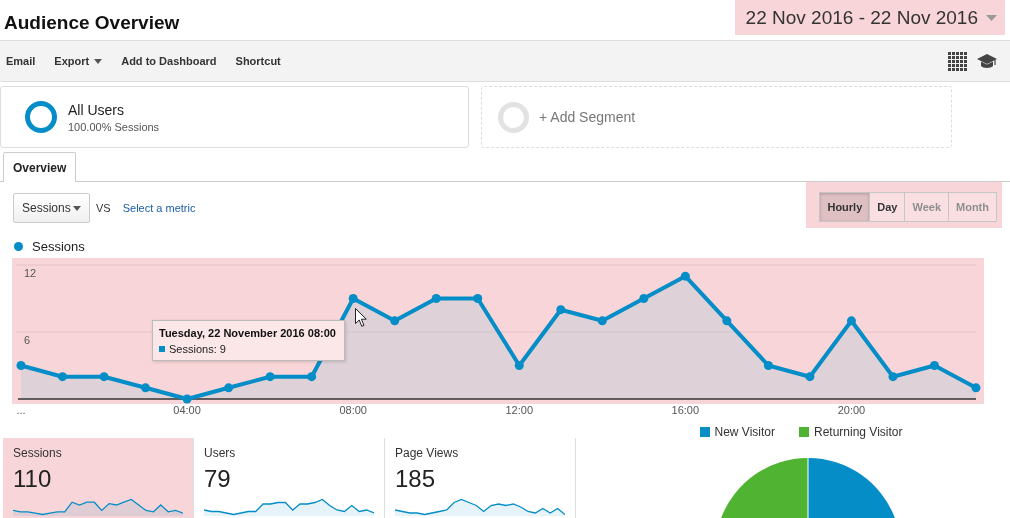  I want to click on mouse-pointer-icon, so click(361, 317).